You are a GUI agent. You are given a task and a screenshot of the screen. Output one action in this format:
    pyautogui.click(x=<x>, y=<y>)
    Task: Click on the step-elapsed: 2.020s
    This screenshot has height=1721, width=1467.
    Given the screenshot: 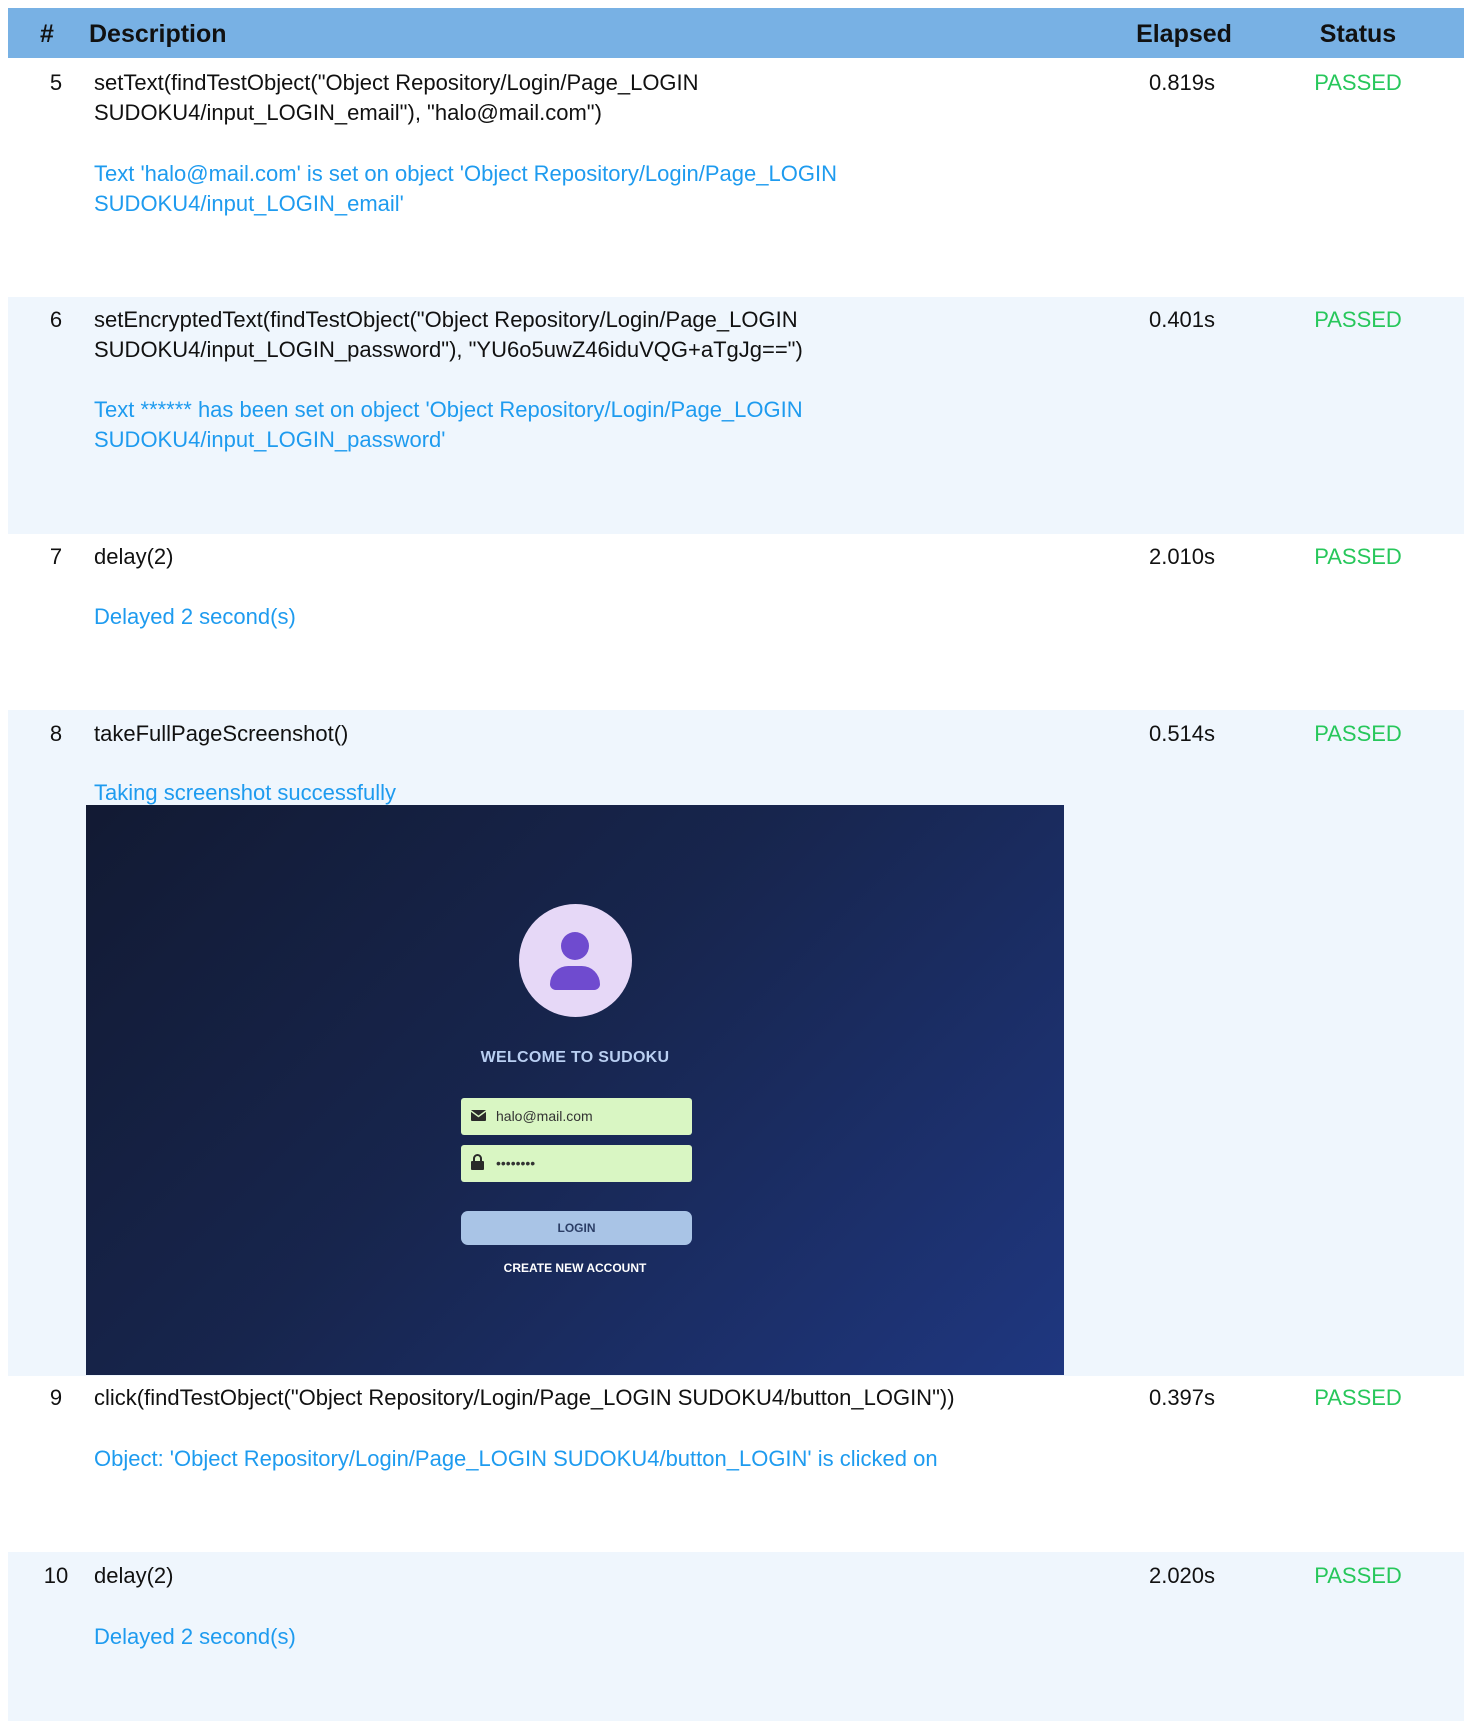 What is the action you would take?
    pyautogui.click(x=1182, y=1575)
    